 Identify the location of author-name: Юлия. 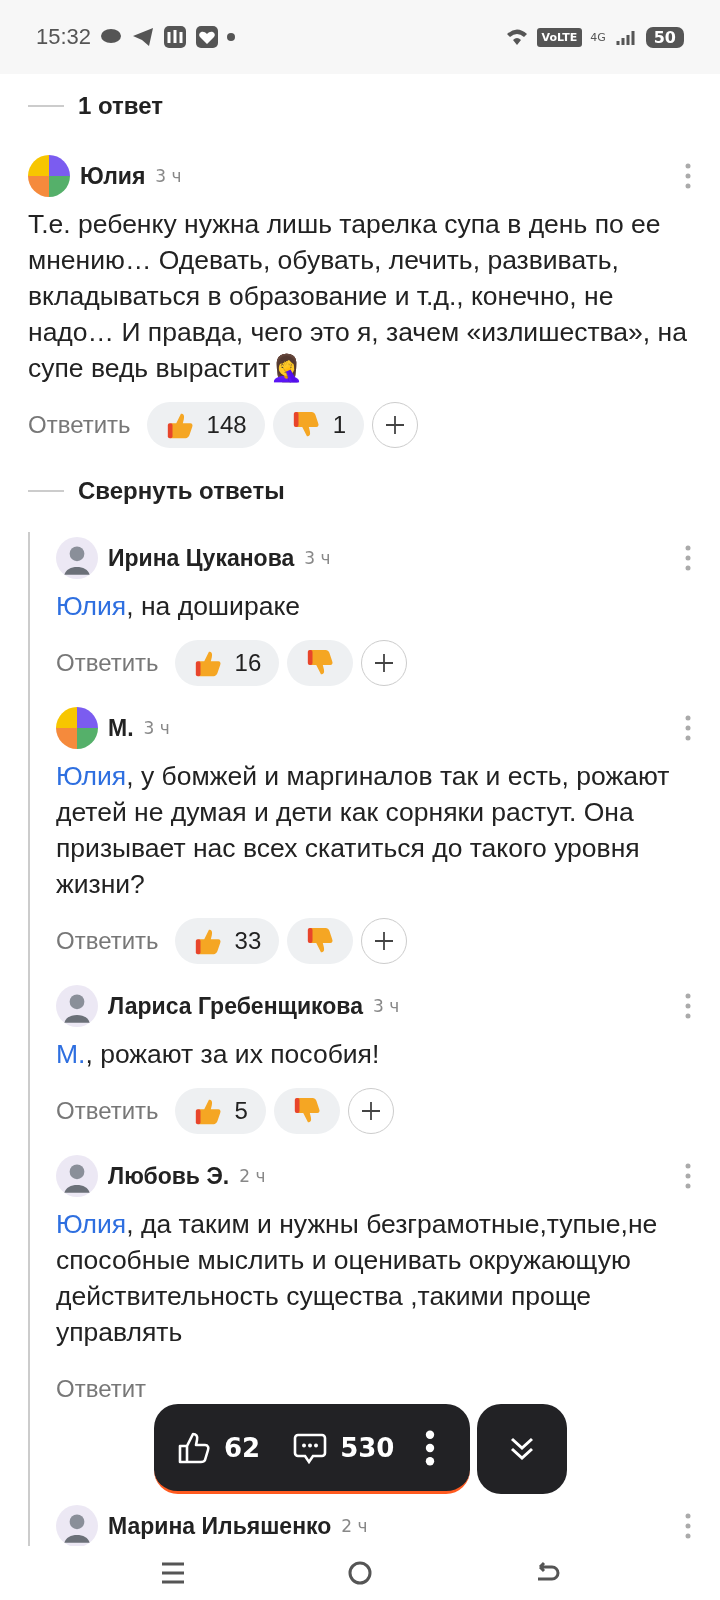
(113, 176).